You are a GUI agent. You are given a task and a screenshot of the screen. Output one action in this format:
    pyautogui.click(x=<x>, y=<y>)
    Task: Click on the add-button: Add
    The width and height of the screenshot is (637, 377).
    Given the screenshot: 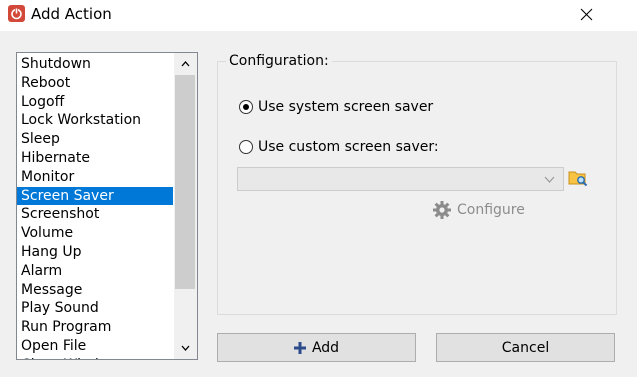 What is the action you would take?
    pyautogui.click(x=316, y=347)
    